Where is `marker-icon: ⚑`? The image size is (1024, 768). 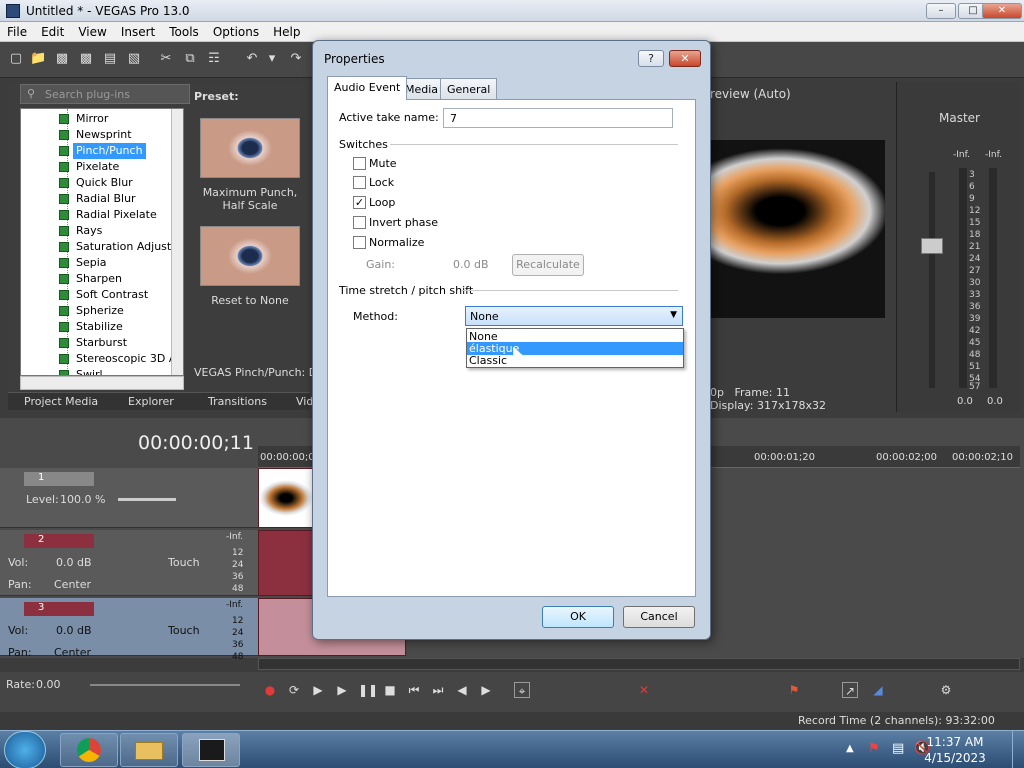
marker-icon: ⚑ is located at coordinates (794, 690).